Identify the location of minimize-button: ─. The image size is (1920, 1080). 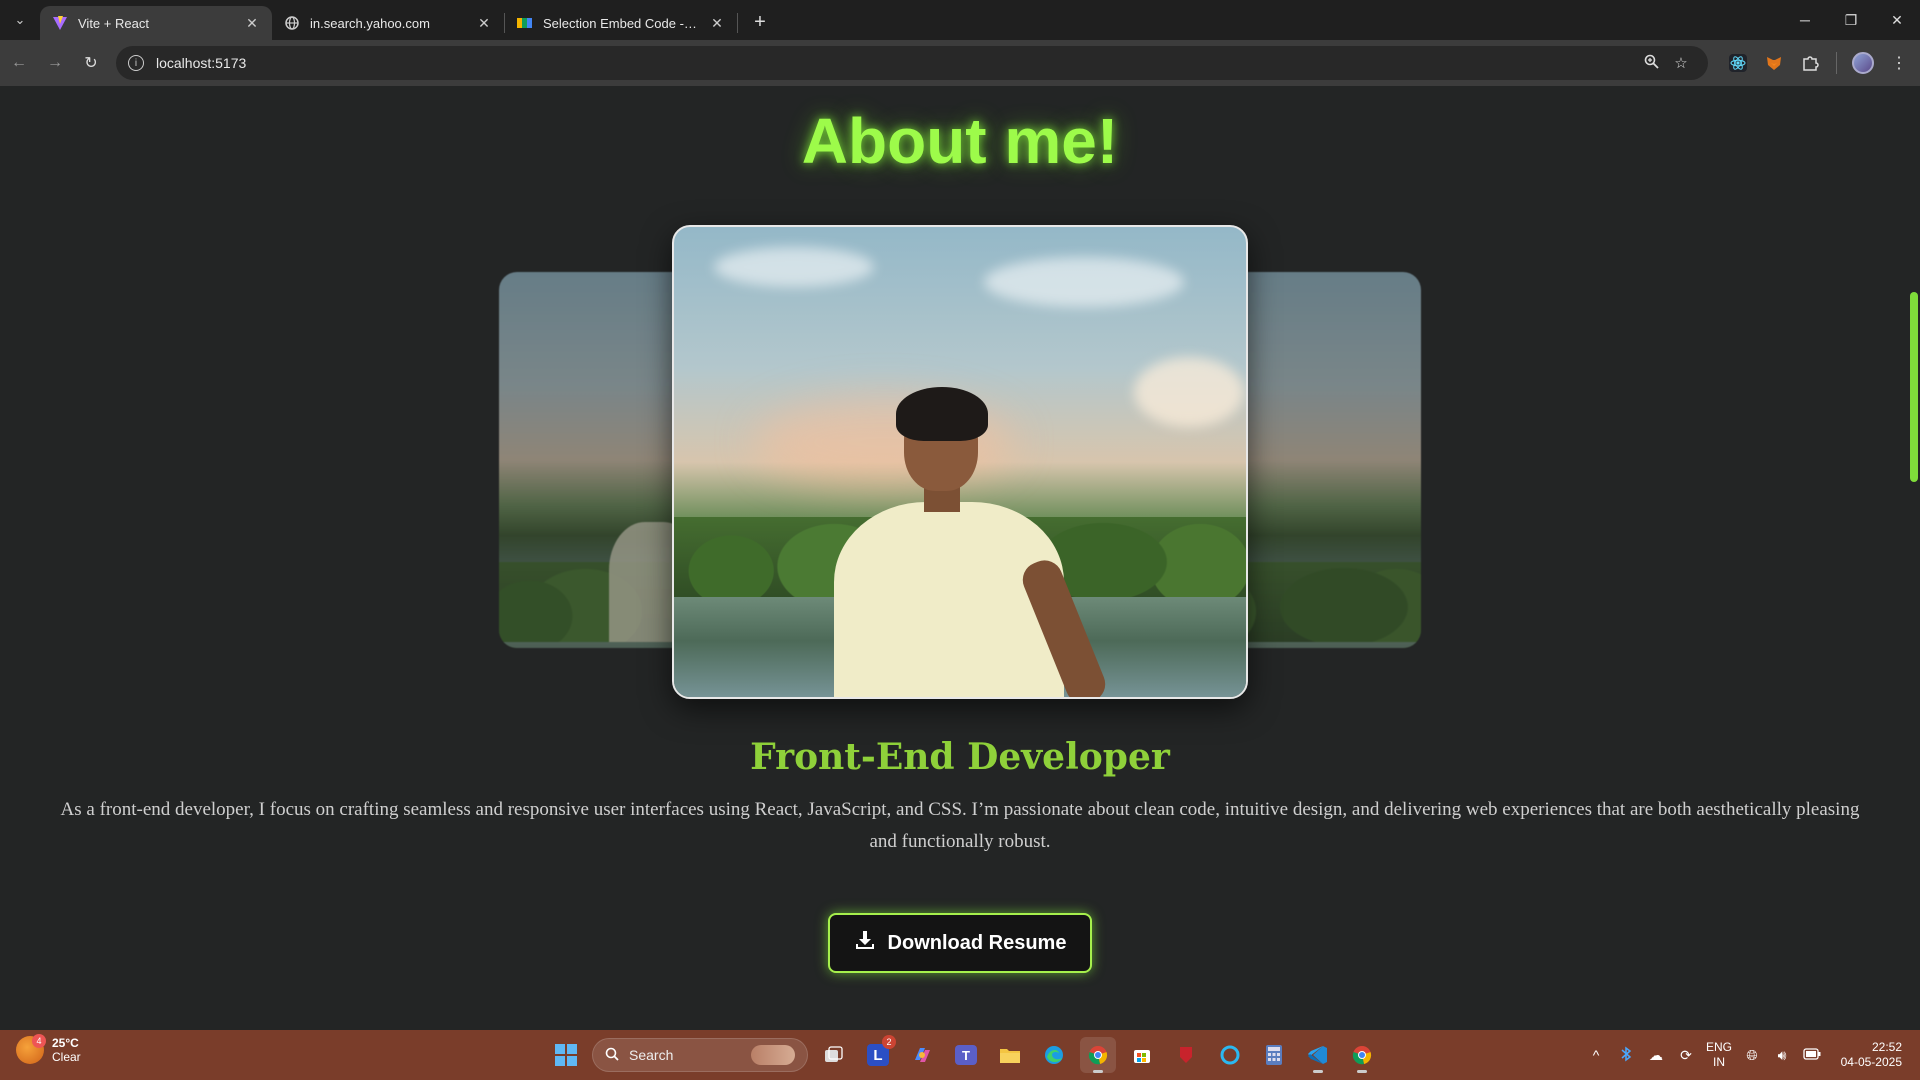
(1805, 20).